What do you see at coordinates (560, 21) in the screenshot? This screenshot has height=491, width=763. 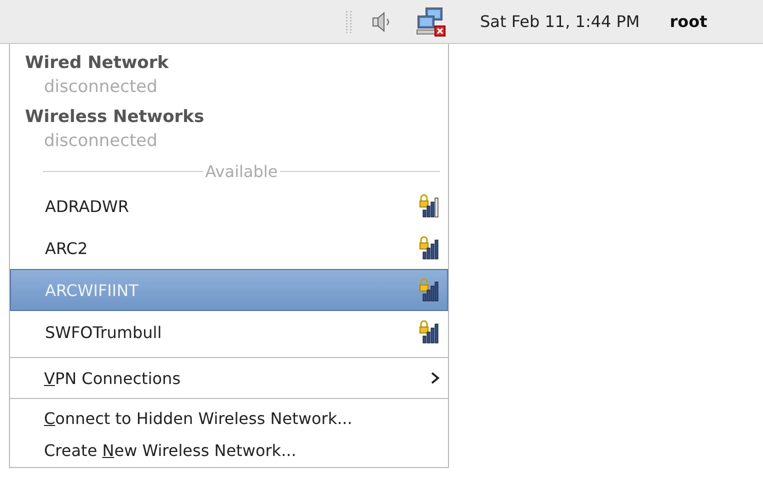 I see `clock-text: Sat Feb 11, 1:44 PM` at bounding box center [560, 21].